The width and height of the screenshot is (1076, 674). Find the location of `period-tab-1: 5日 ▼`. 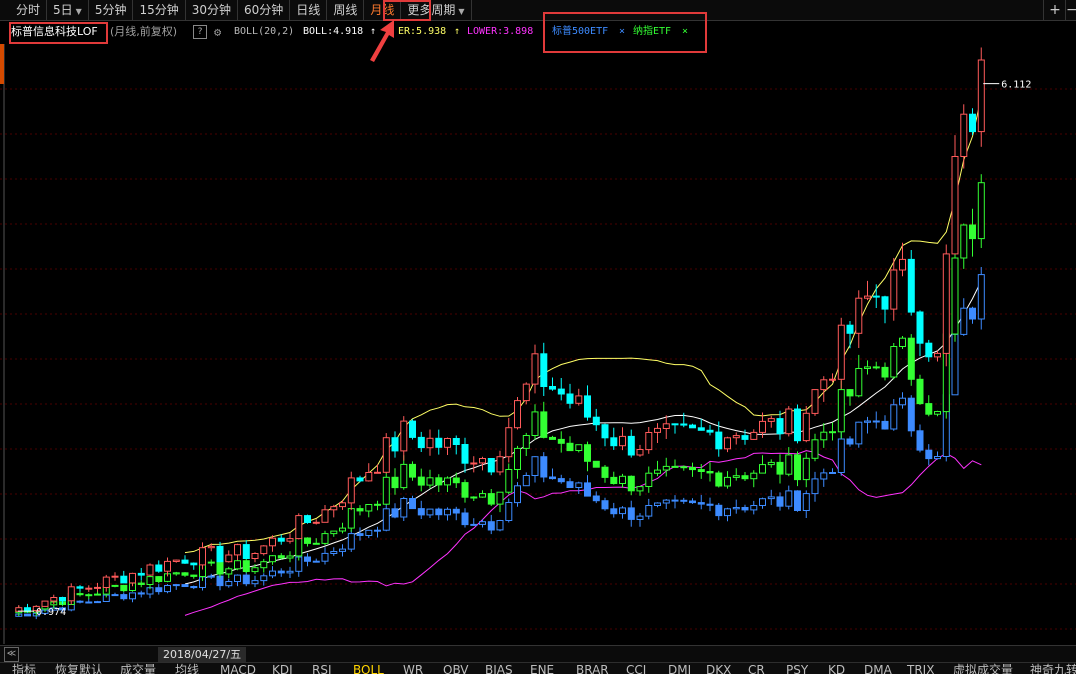

period-tab-1: 5日 ▼ is located at coordinates (68, 10).